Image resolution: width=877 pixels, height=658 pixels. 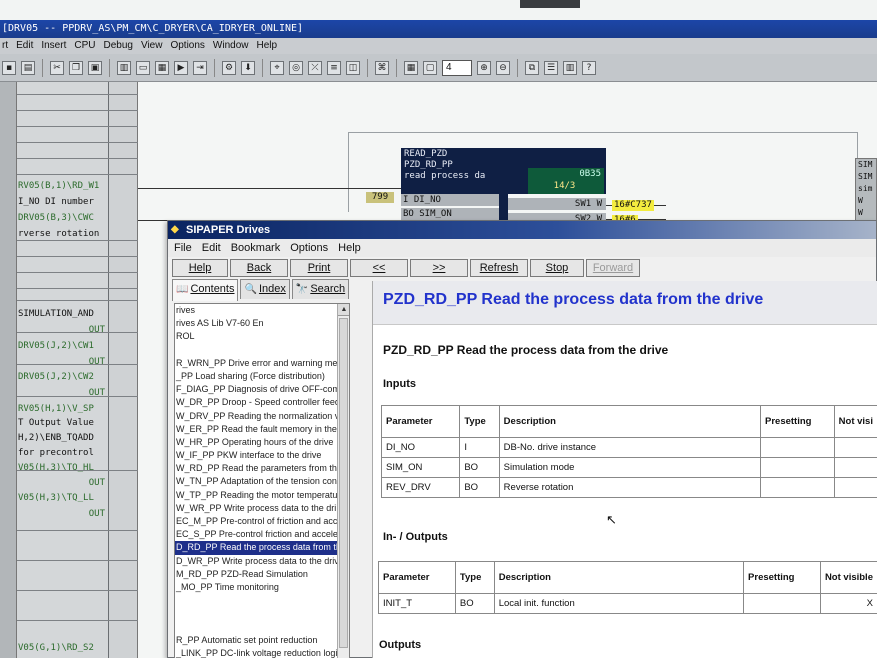 I want to click on tab-index: 🔍 Index, so click(x=265, y=289).